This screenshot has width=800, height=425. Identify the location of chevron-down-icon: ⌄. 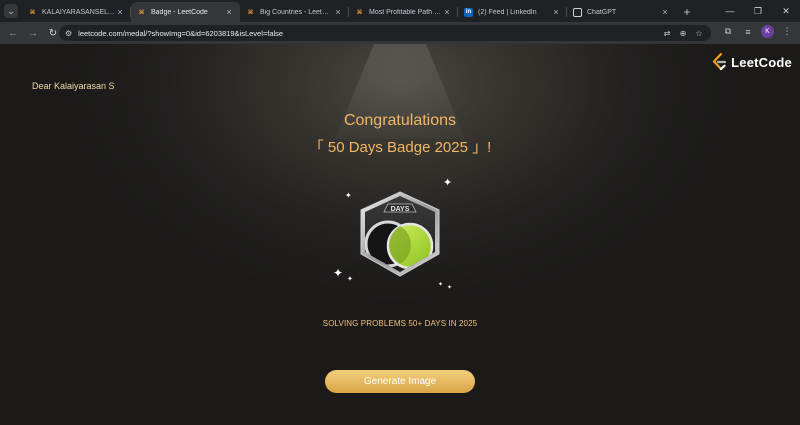
(11, 11).